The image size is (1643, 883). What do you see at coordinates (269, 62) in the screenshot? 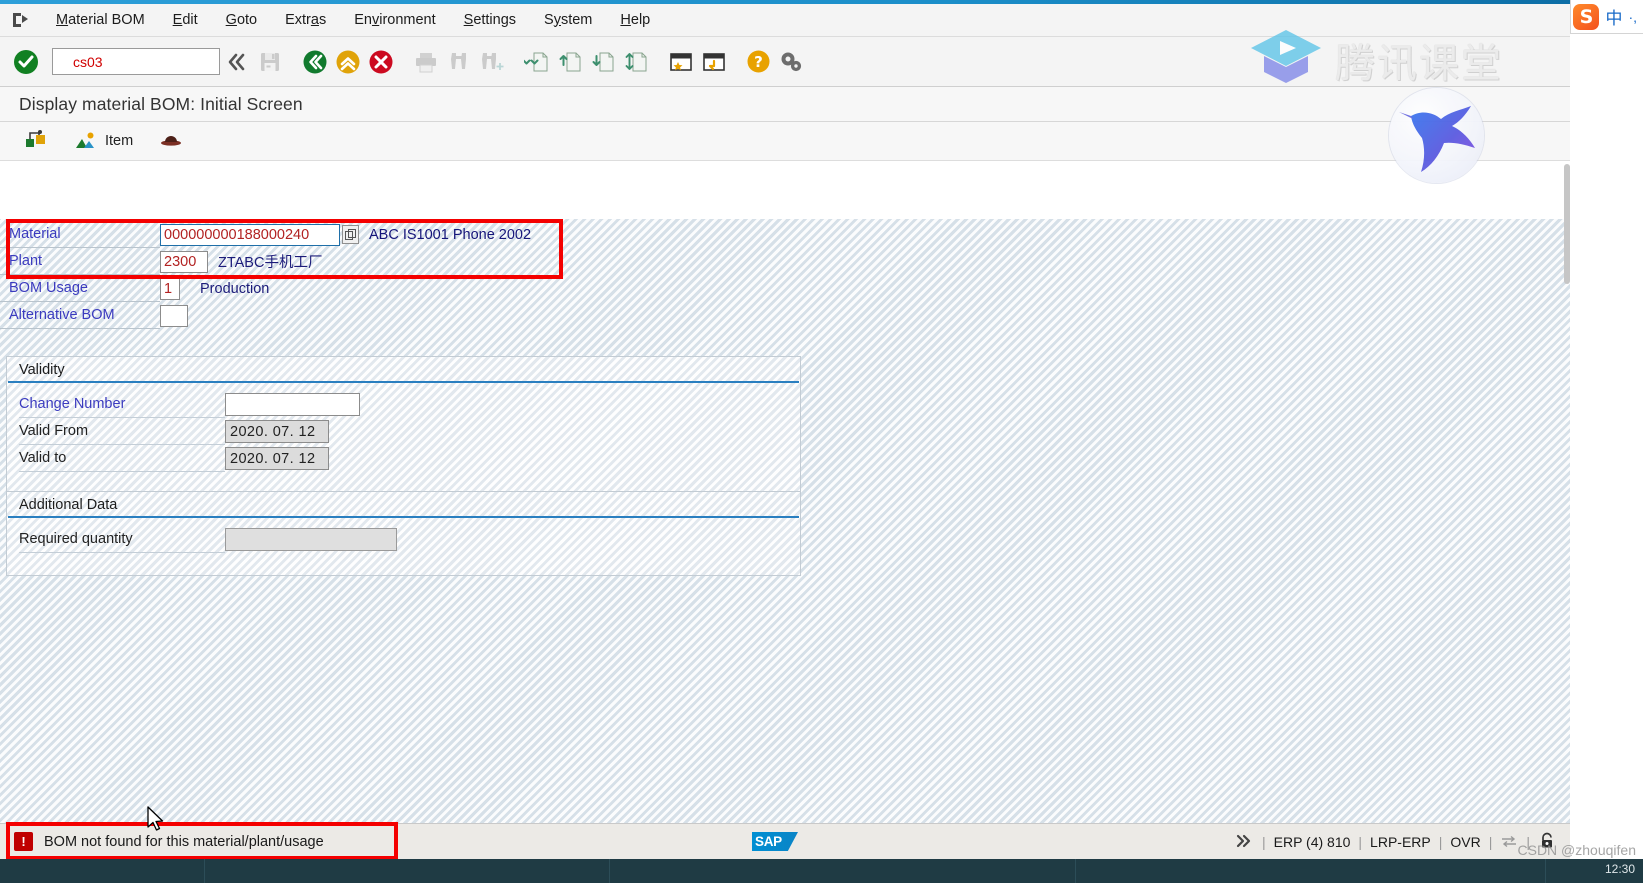
I see `save-icon` at bounding box center [269, 62].